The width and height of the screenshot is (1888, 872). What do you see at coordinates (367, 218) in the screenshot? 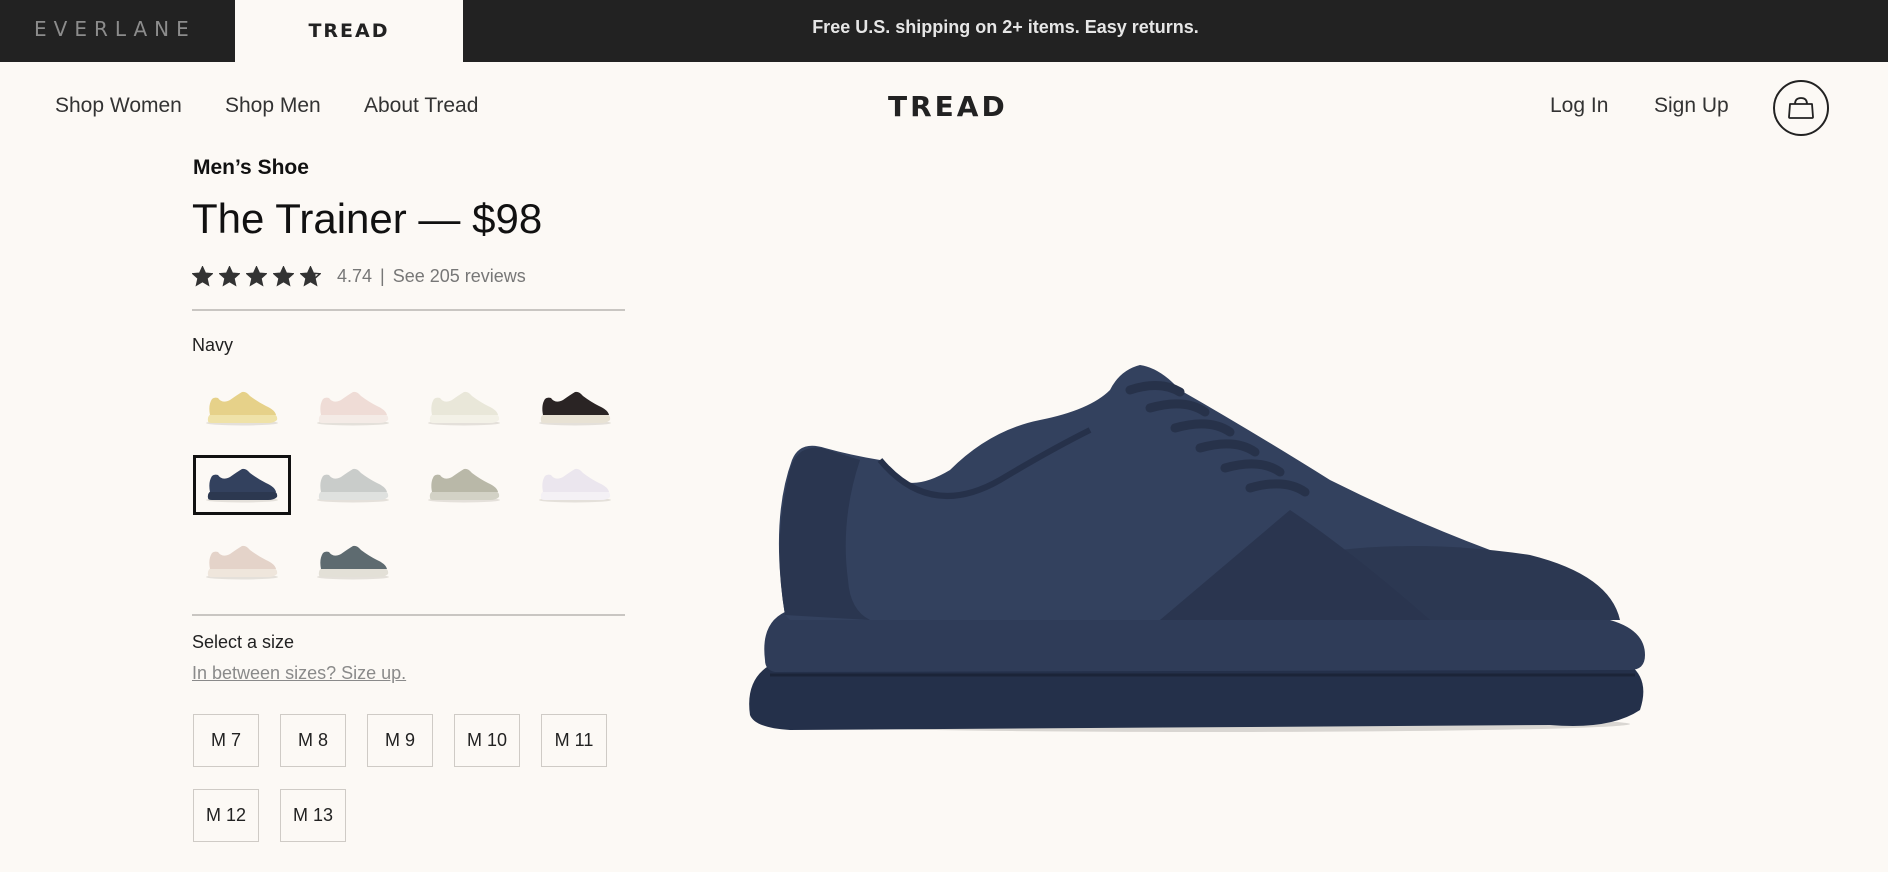
I see `product-title: The Trainer — $98` at bounding box center [367, 218].